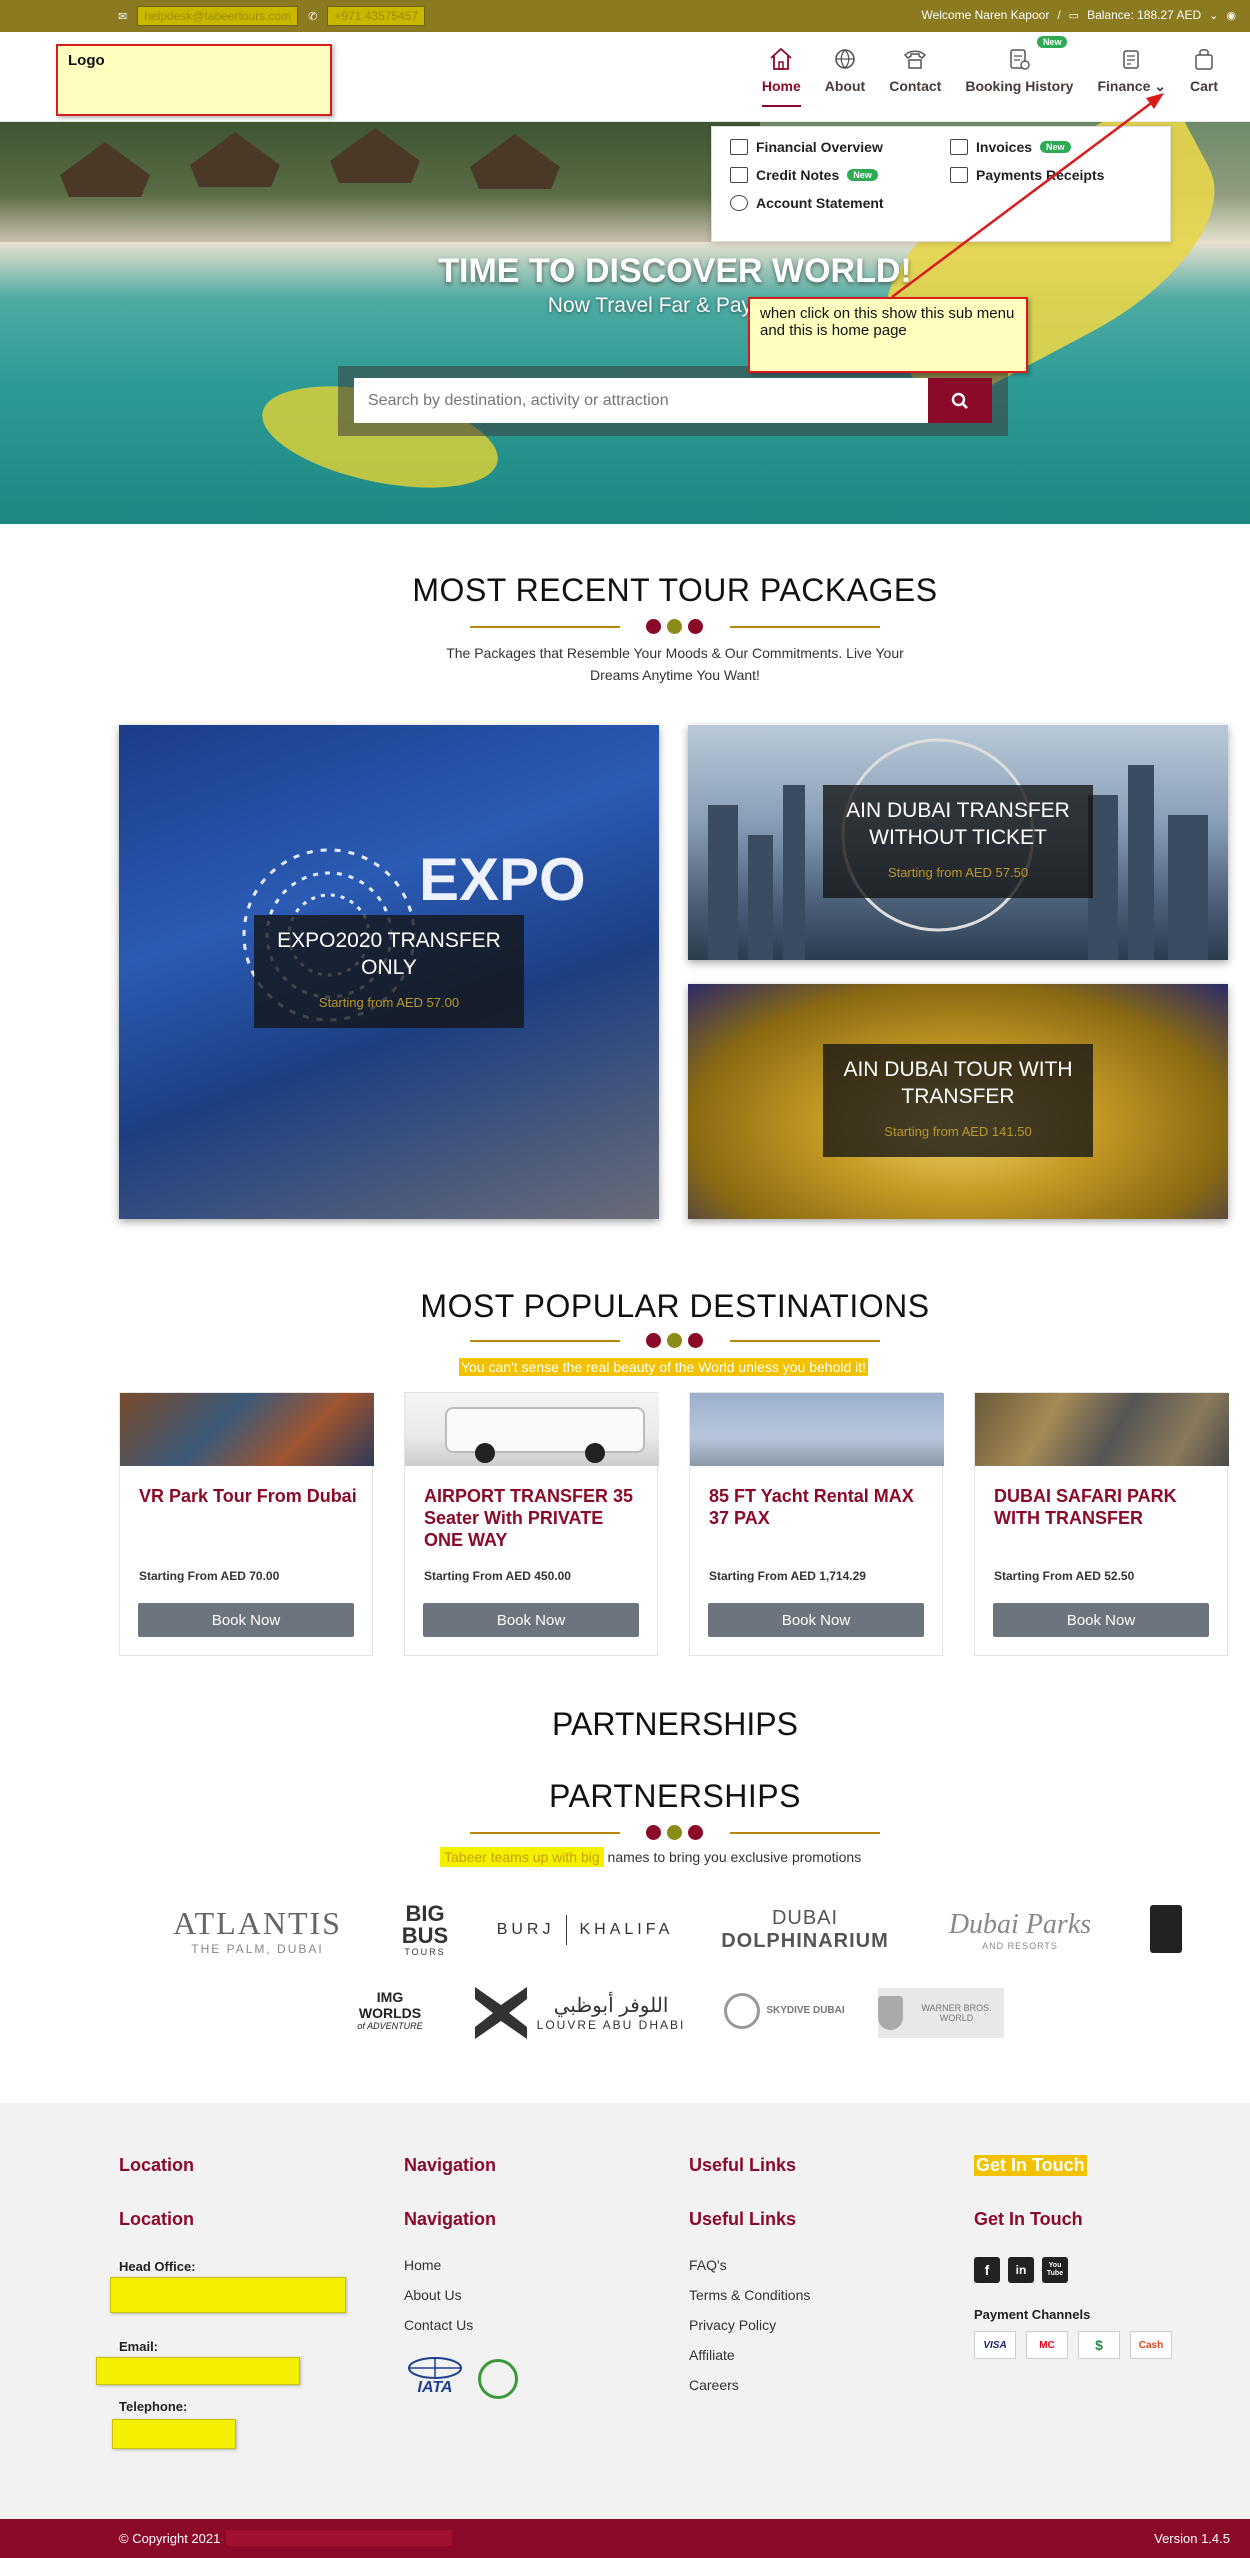  Describe the element at coordinates (732, 1857) in the screenshot. I see `partnerships-desc-rest: names to bring you exclusive promotions` at that location.